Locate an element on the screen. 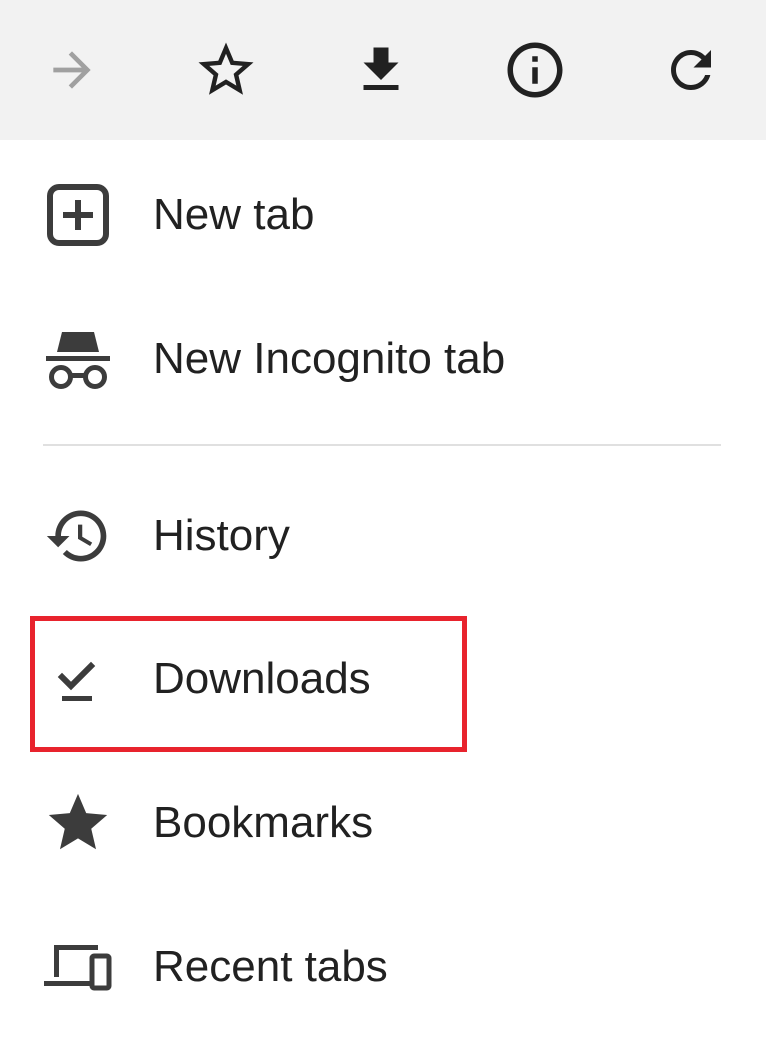 This screenshot has height=1047, width=766. menu-item-label: History is located at coordinates (221, 535).